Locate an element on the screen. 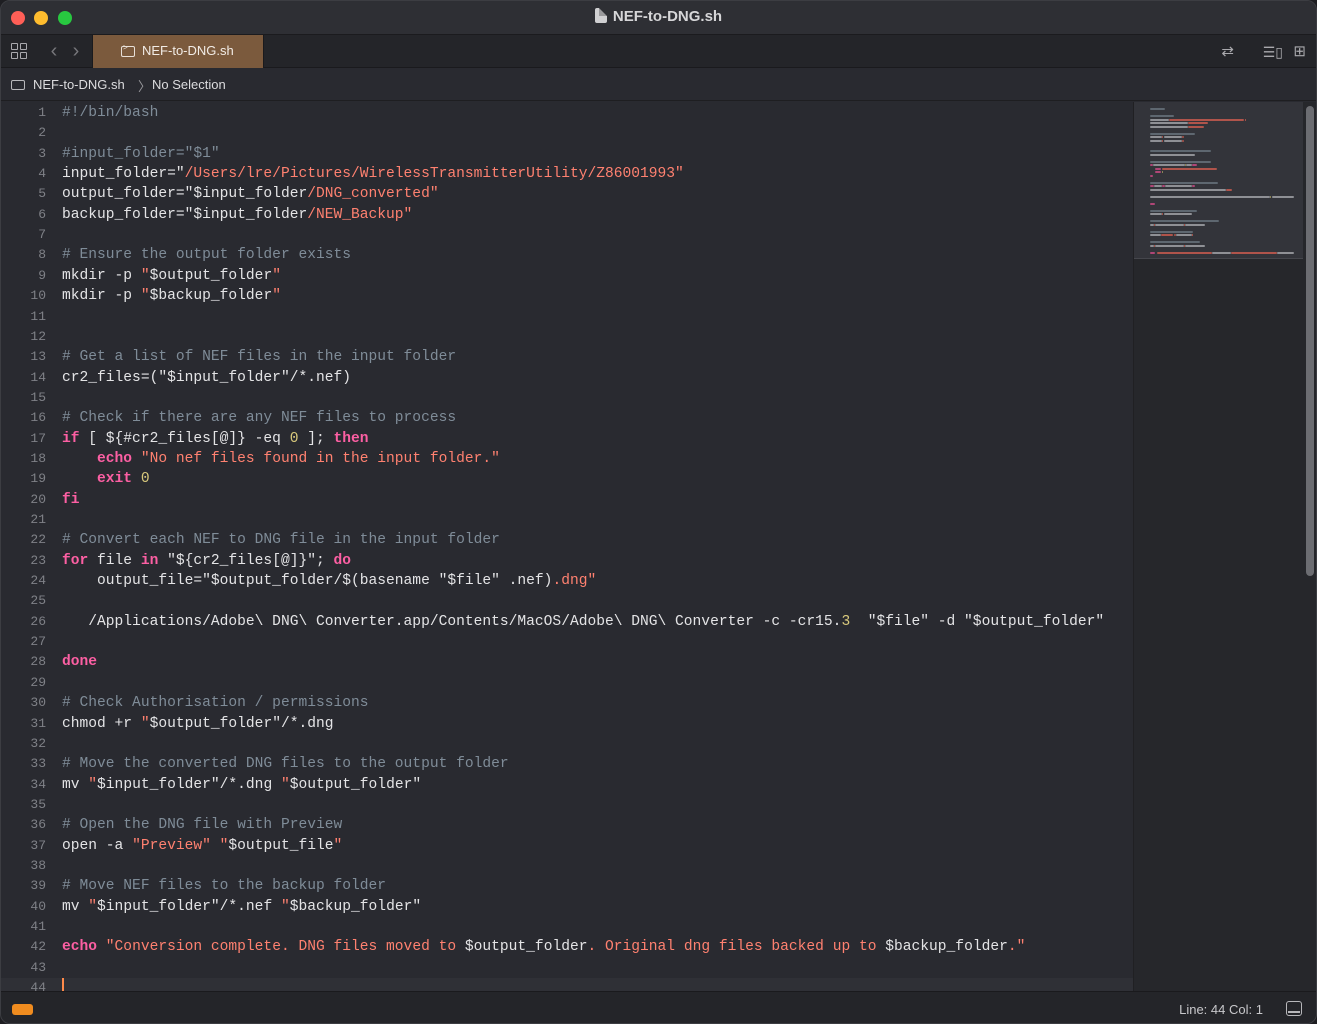 This screenshot has width=1317, height=1024. tab-bar: ‹ › NEF-to-DNG.sh ⇄ ☰▯ ⊞ is located at coordinates (658, 51).